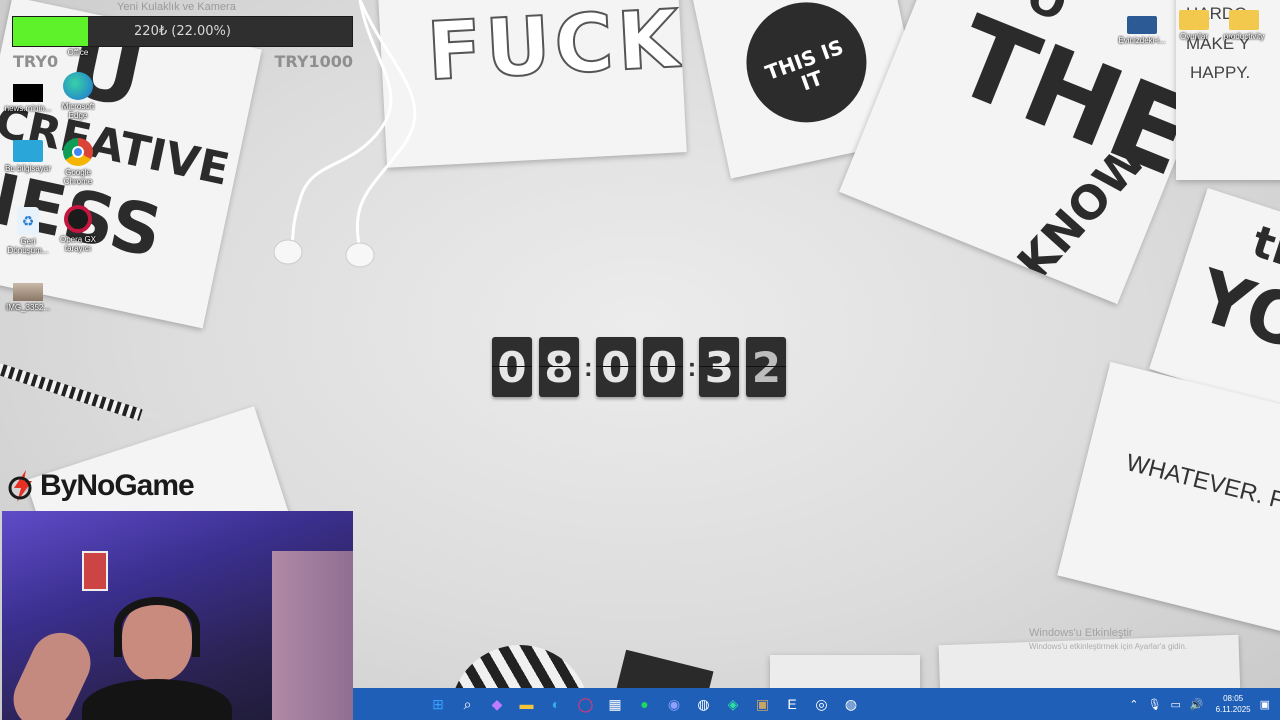 Image resolution: width=1280 pixels, height=720 pixels. What do you see at coordinates (851, 704) in the screenshot?
I see `steam-icon-2: ◍` at bounding box center [851, 704].